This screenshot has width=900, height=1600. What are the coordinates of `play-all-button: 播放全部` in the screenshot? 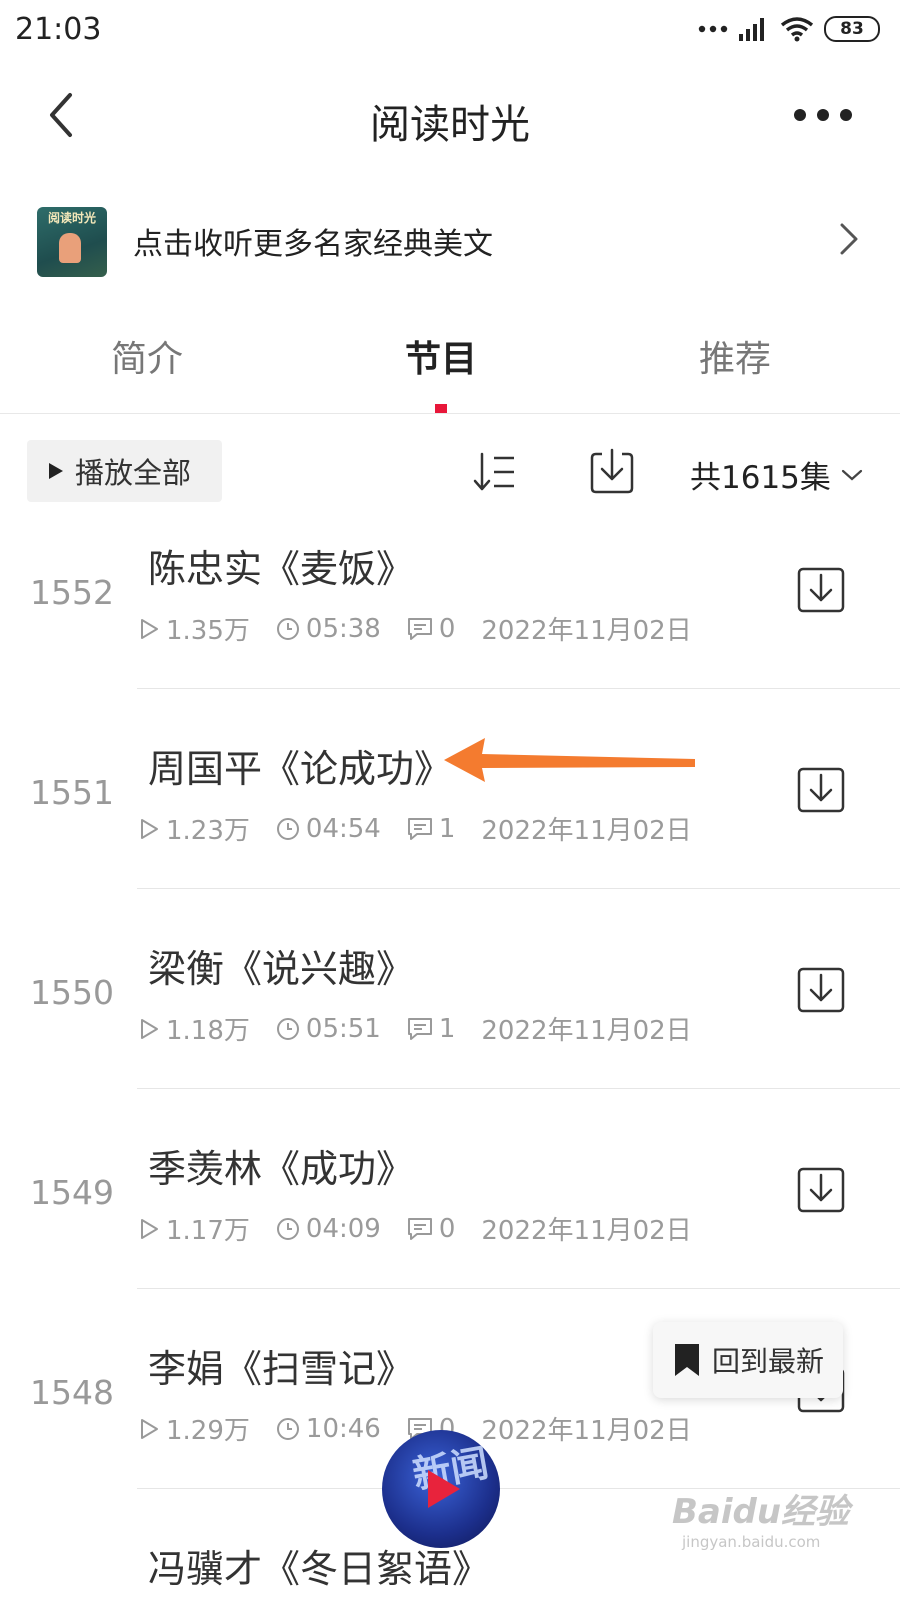 It's located at (124, 471).